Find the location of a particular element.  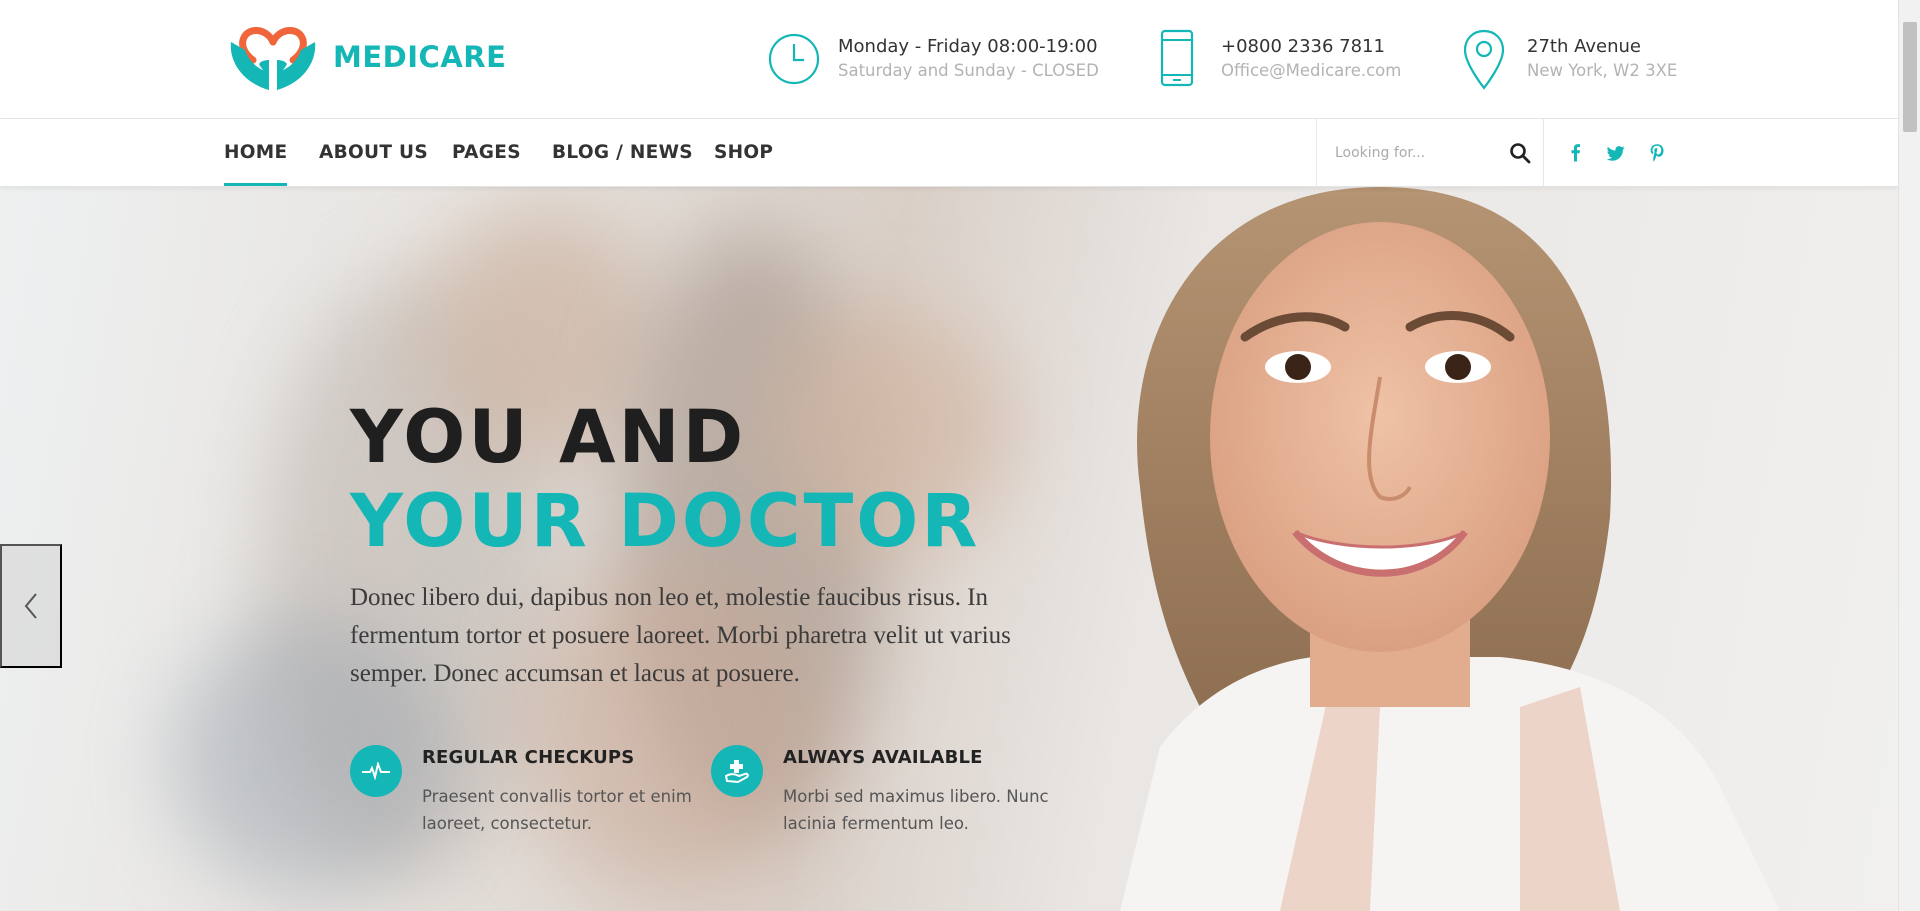

nav-item-pages: PAGES is located at coordinates (486, 152).